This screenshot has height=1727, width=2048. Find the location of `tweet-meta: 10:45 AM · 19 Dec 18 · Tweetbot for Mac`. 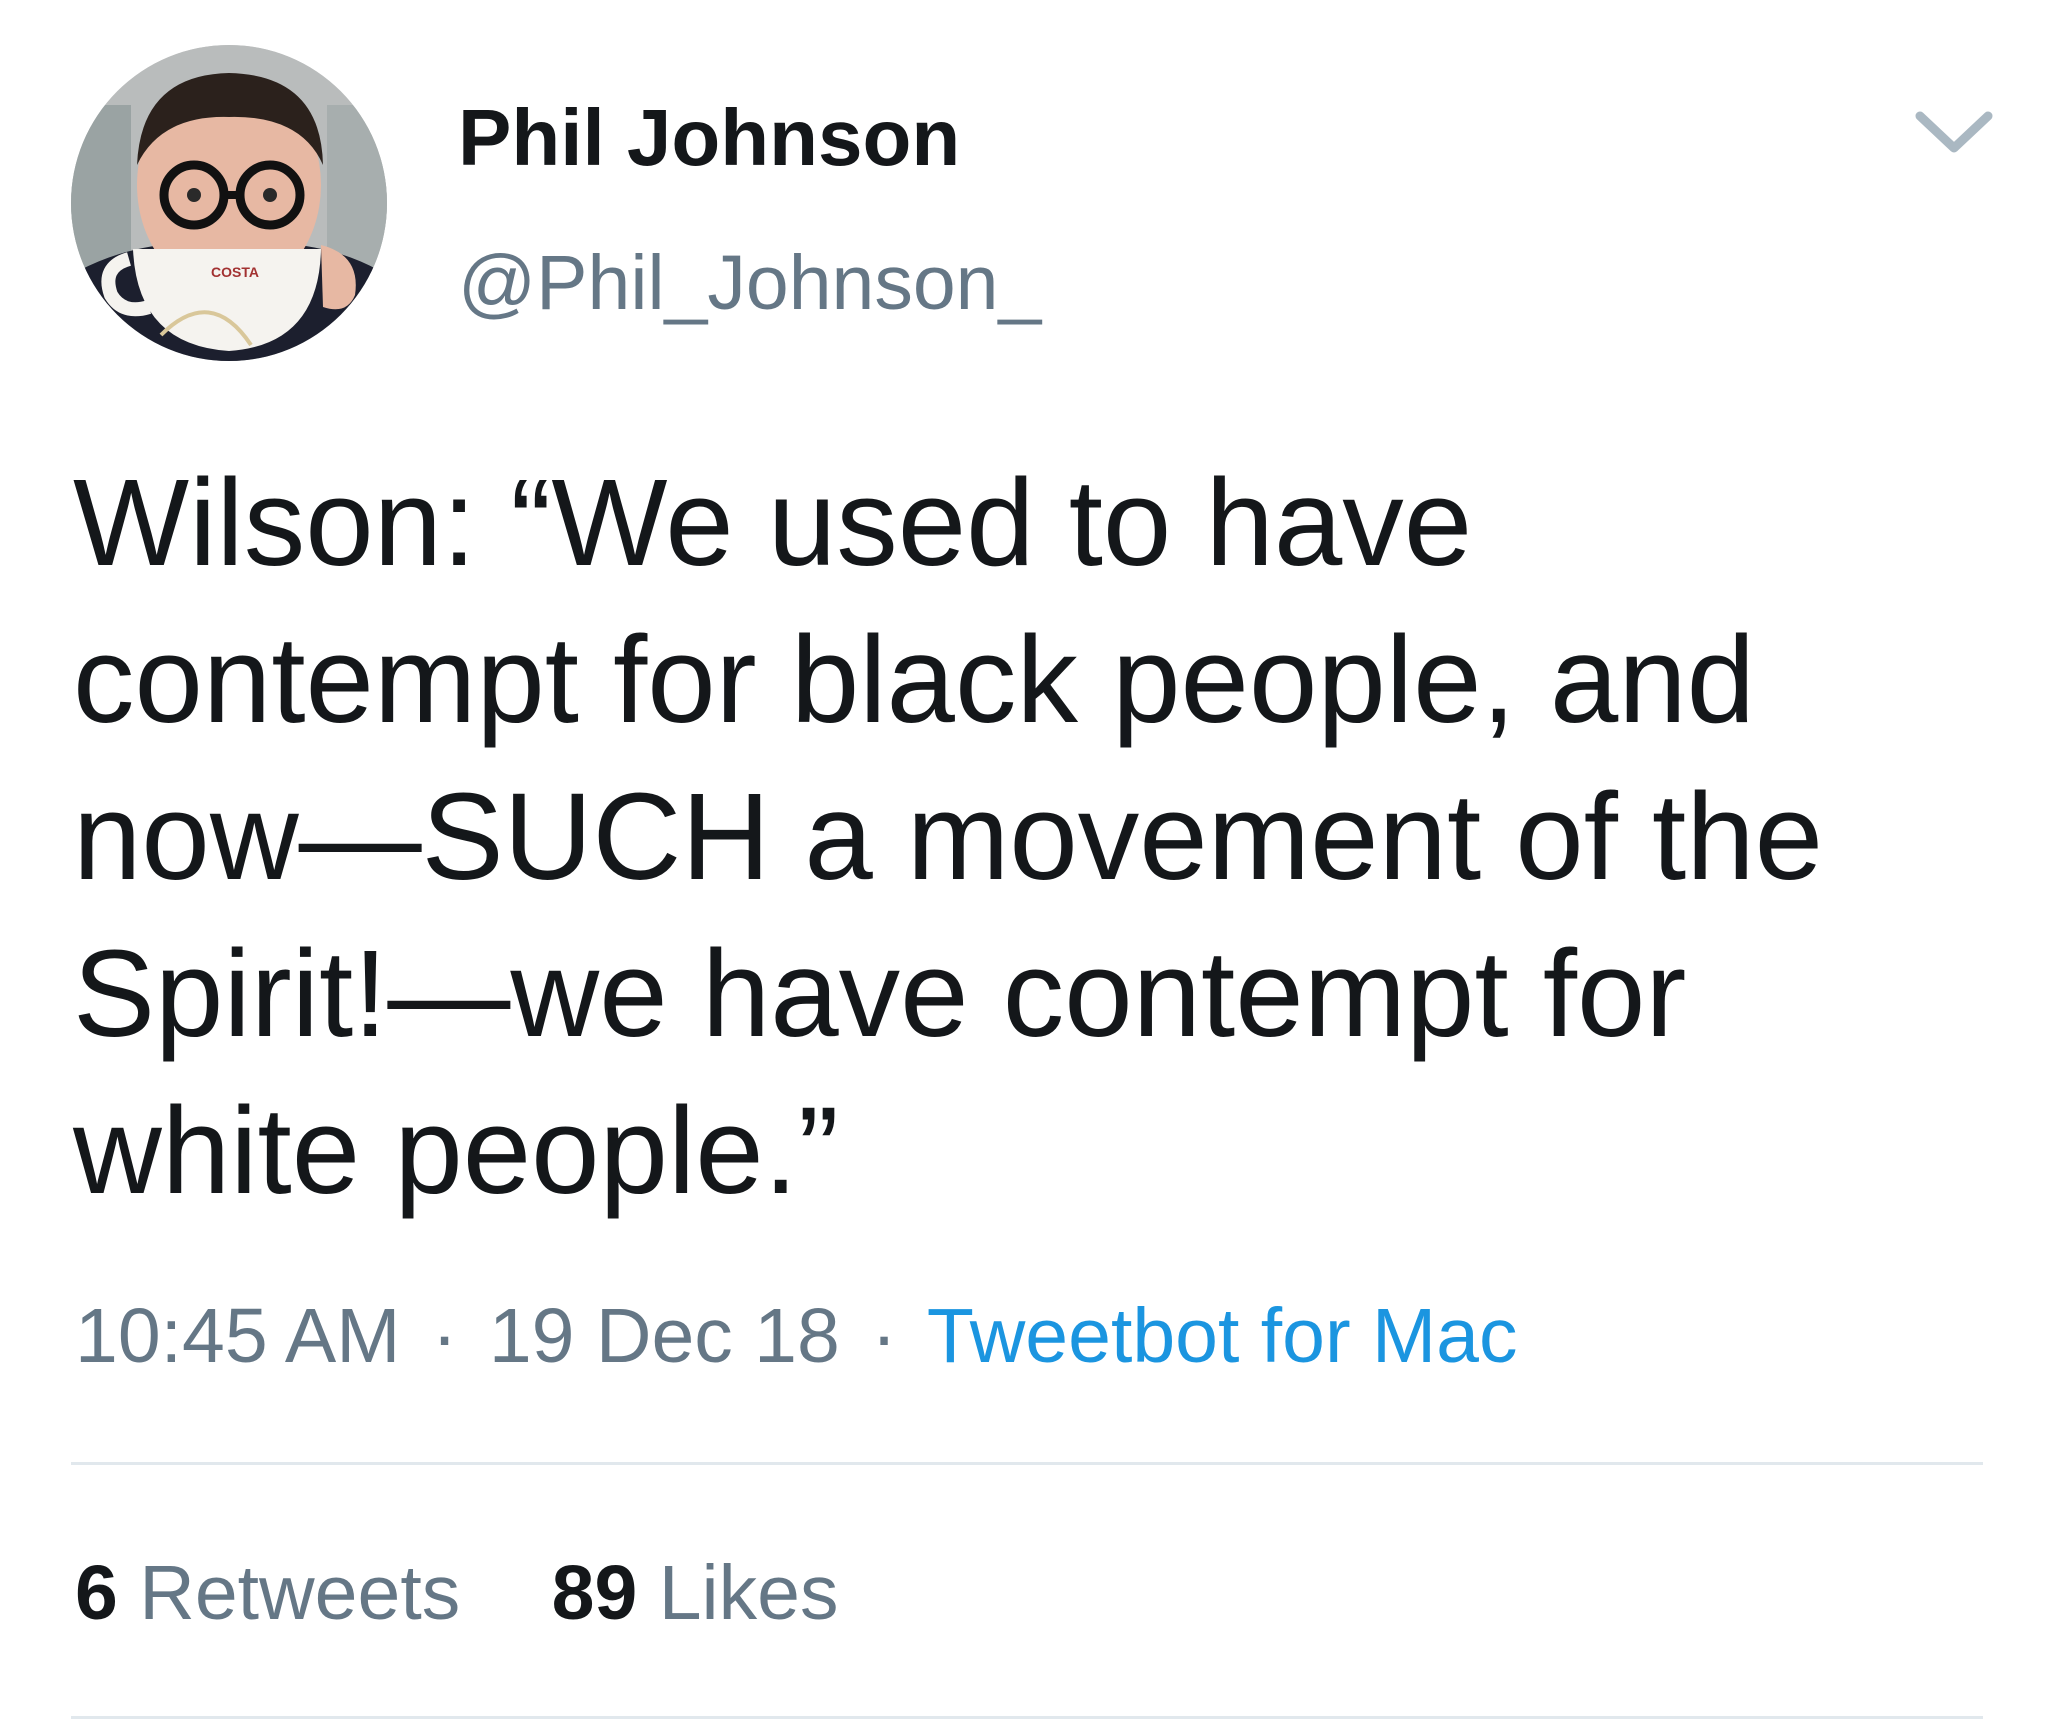

tweet-meta: 10:45 AM · 19 Dec 18 · Tweetbot for Mac is located at coordinates (796, 1336).